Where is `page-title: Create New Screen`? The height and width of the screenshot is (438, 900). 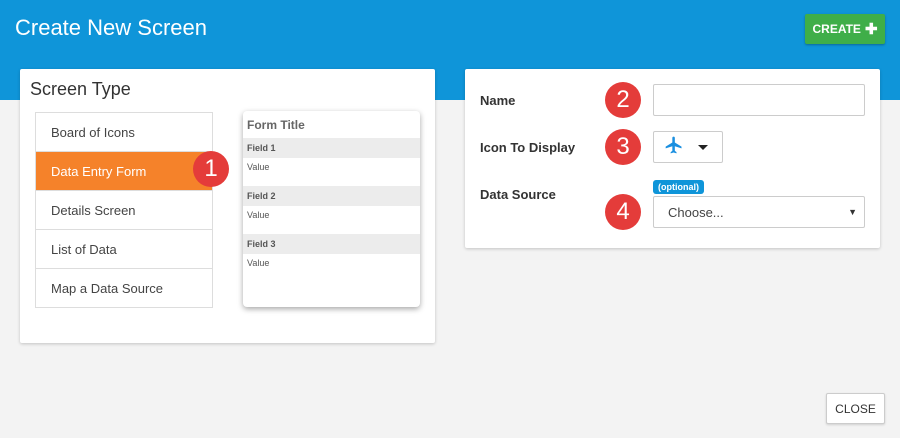 page-title: Create New Screen is located at coordinates (111, 27).